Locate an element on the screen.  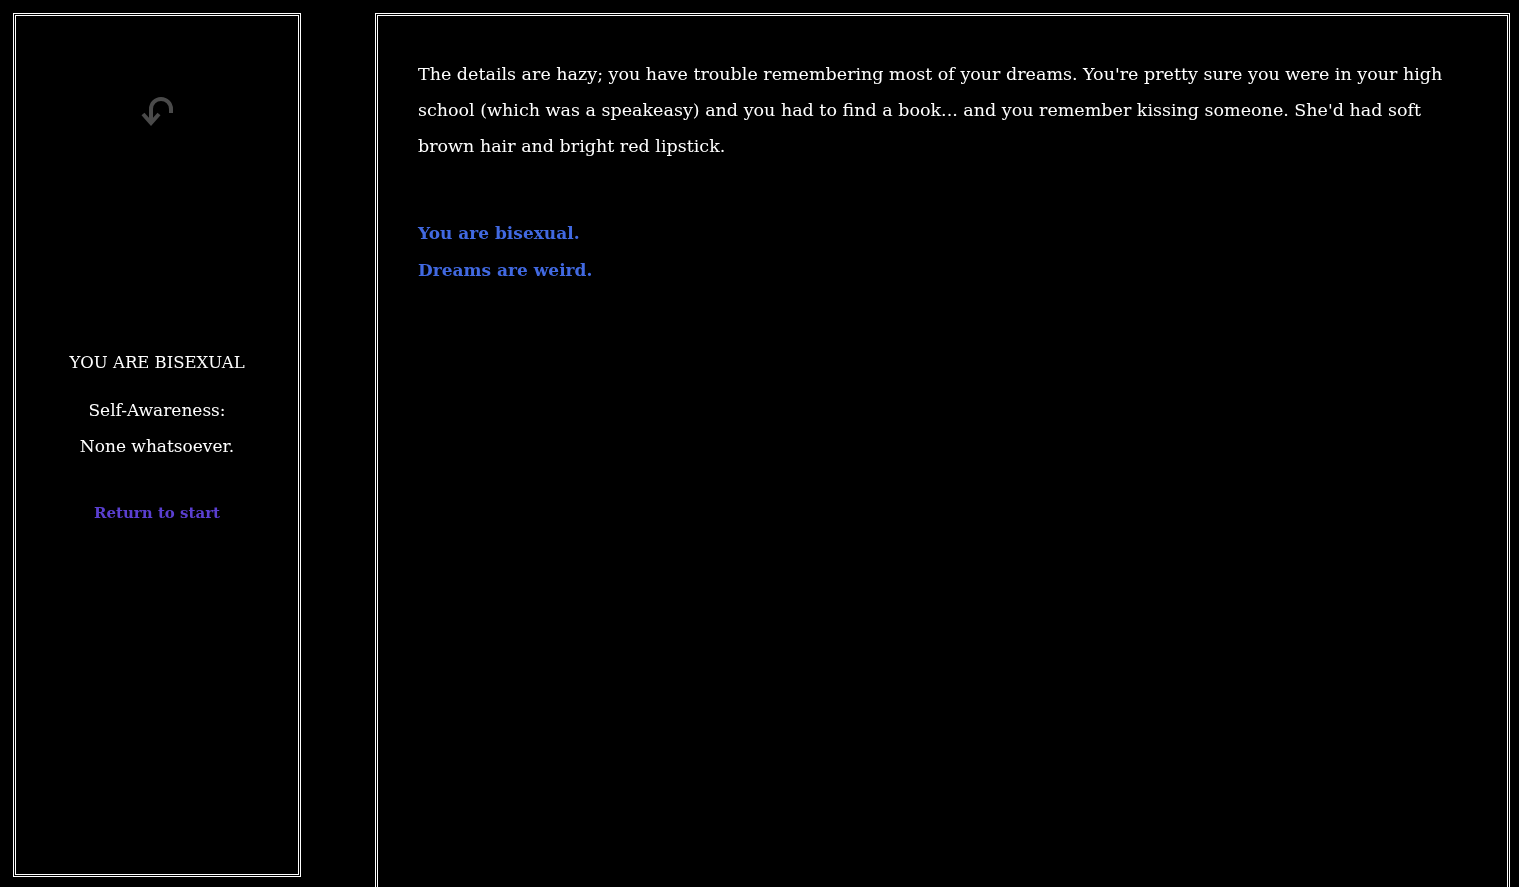
choice-link: Dreams are weird. is located at coordinates (505, 270).